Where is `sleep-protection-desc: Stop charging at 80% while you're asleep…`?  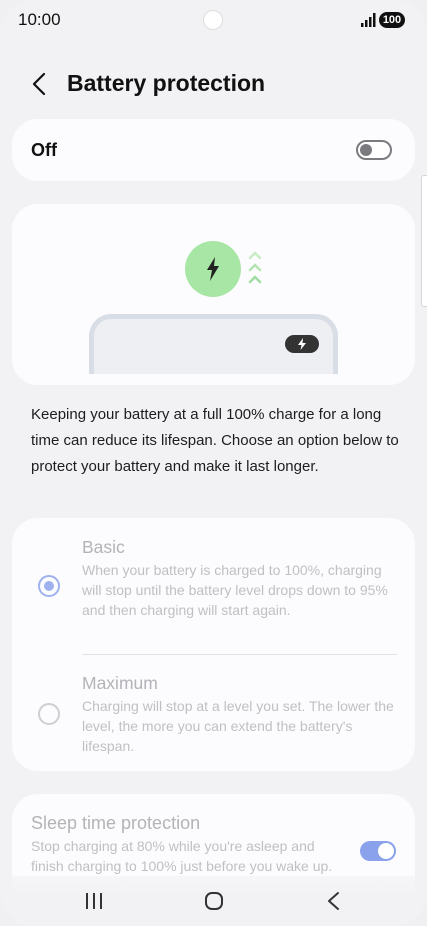
sleep-protection-desc: Stop charging at 80% while you're asleep… is located at coordinates (182, 856).